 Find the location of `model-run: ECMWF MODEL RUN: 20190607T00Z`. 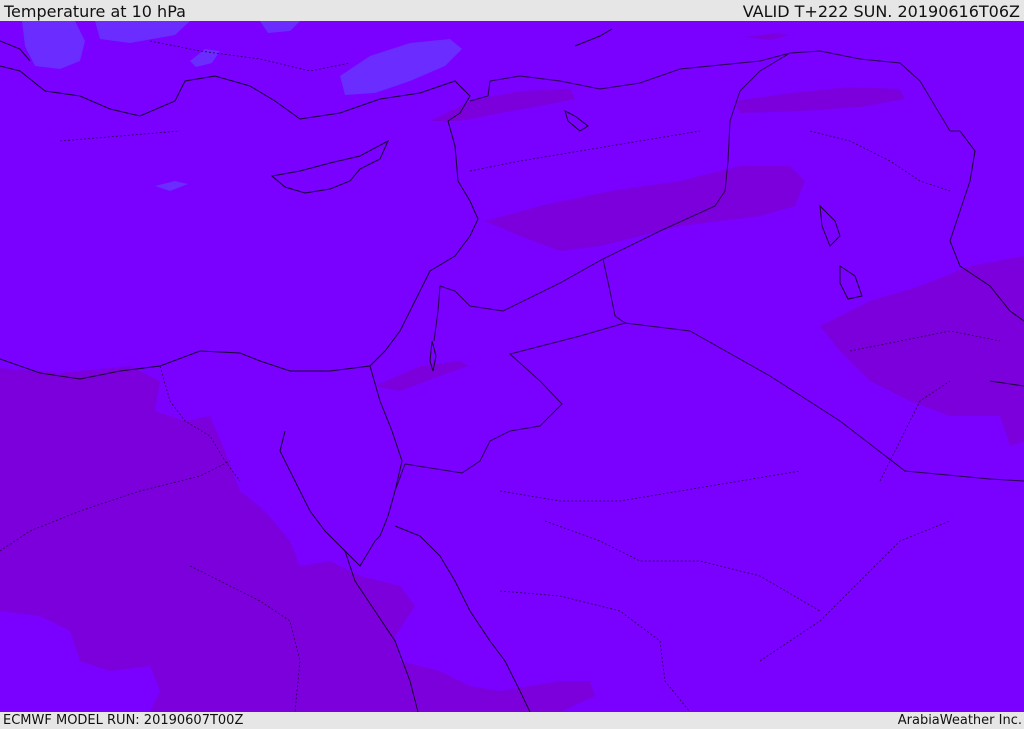

model-run: ECMWF MODEL RUN: 20190607T00Z is located at coordinates (123, 720).